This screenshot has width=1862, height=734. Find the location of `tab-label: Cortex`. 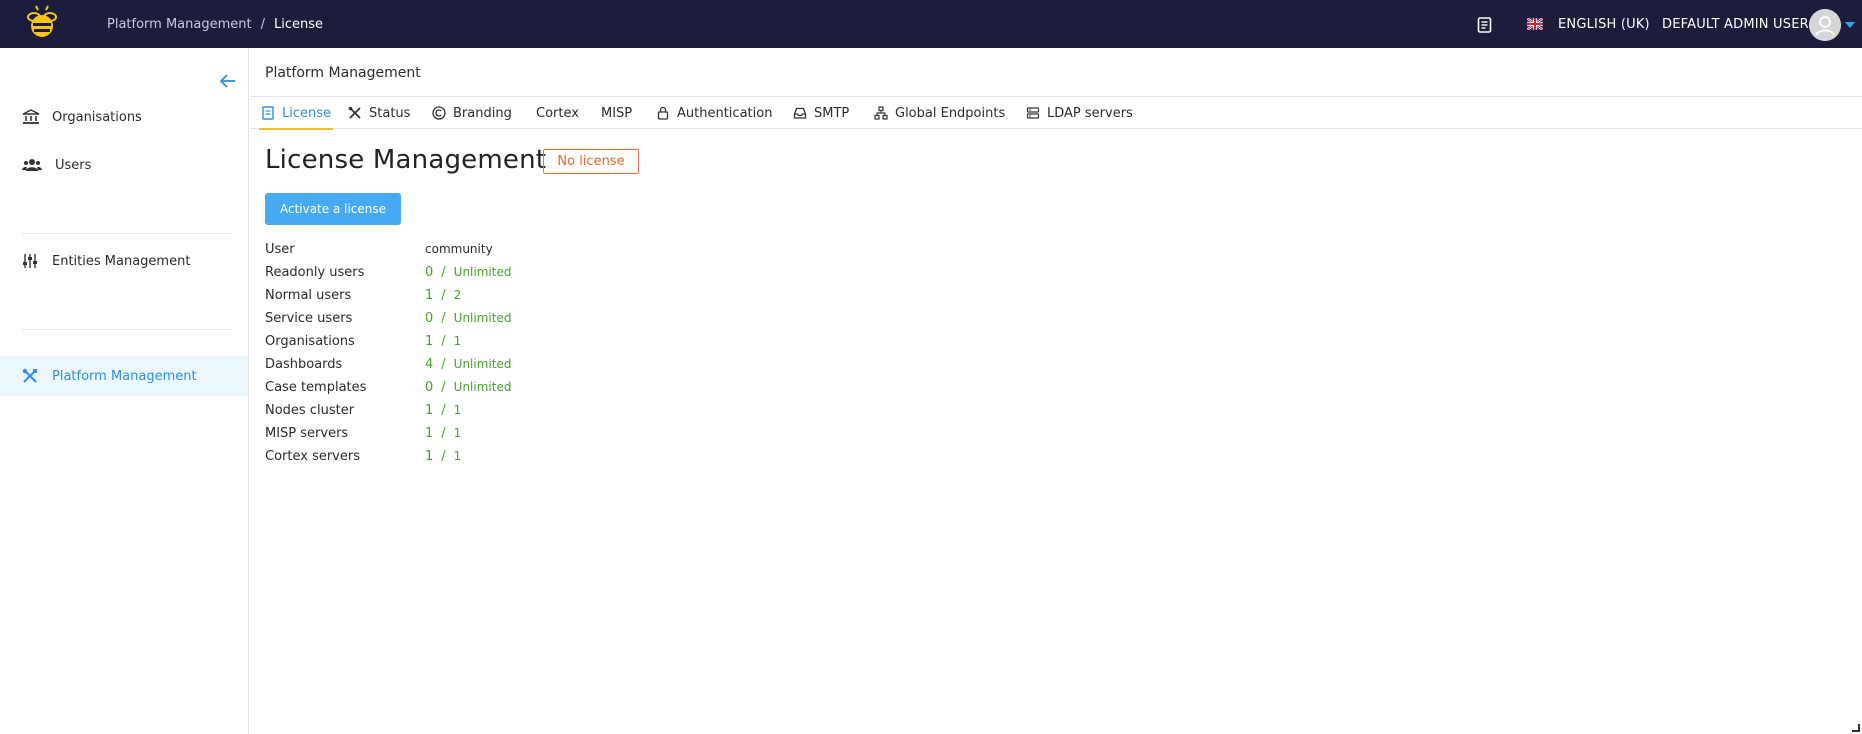

tab-label: Cortex is located at coordinates (557, 113).